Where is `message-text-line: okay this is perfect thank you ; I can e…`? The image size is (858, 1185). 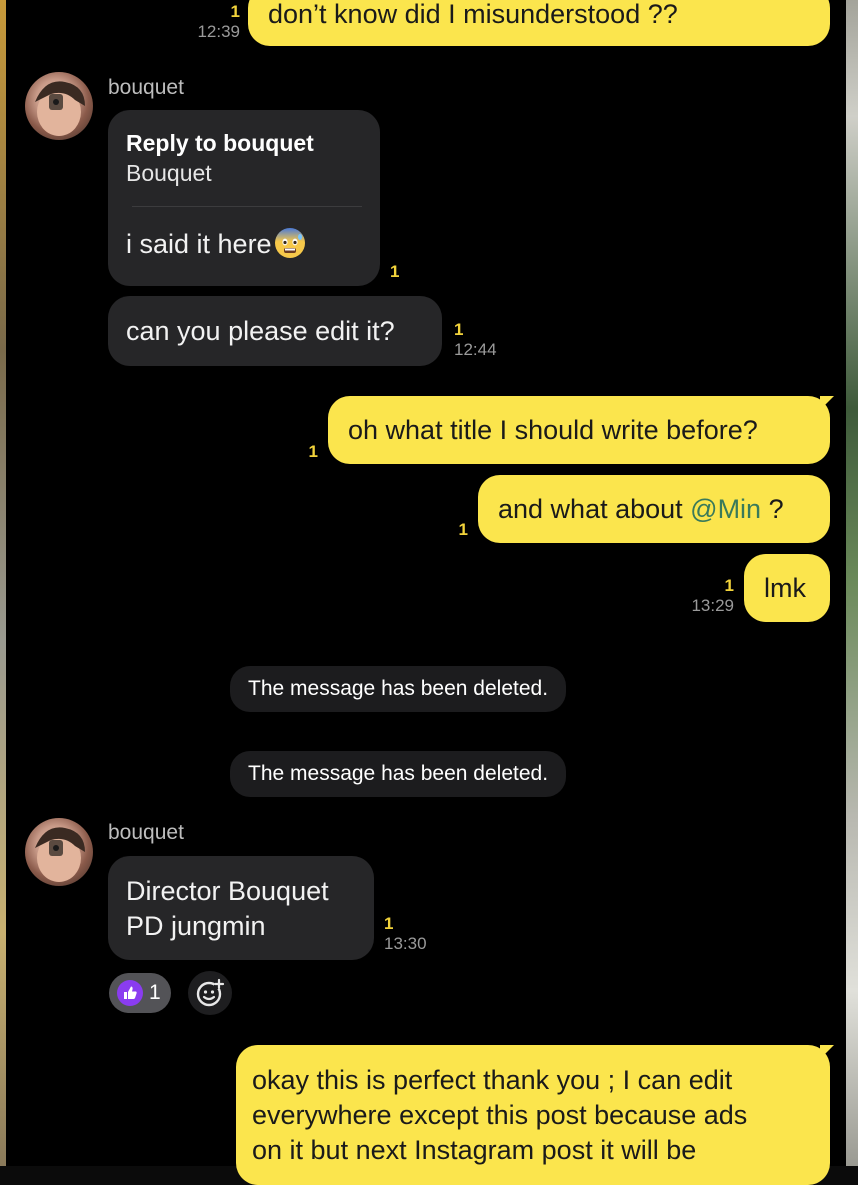
message-text-line: okay this is perfect thank you ; I can e… is located at coordinates (492, 1080).